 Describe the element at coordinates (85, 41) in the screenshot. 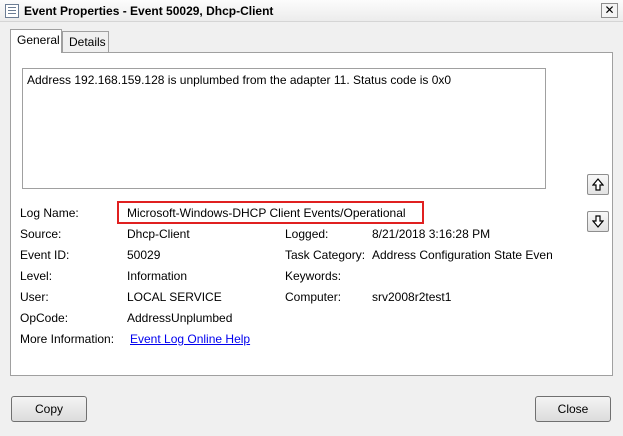

I see `tab-details: Details` at that location.